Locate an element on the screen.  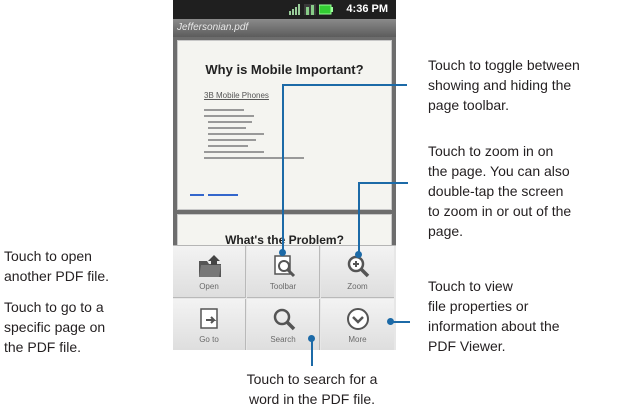
status-time: 4:36 PM is located at coordinates (367, 9).